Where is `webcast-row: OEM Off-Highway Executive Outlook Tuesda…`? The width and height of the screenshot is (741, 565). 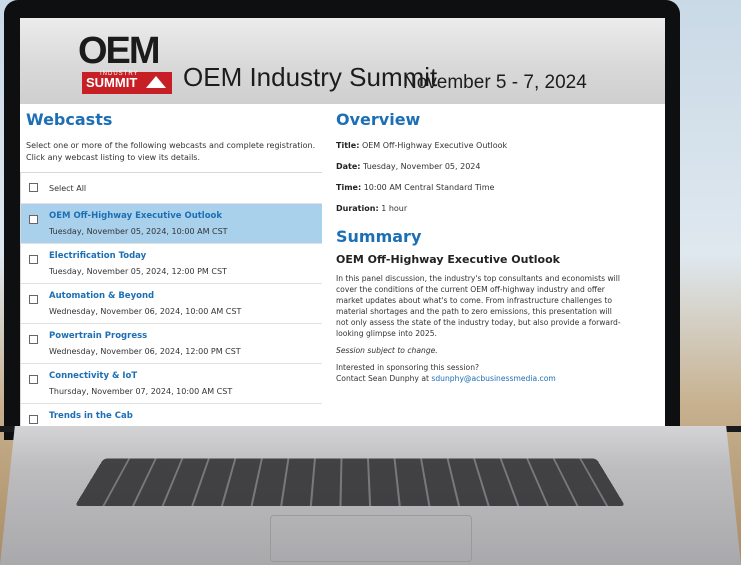
webcast-row: OEM Off-Highway Executive Outlook Tuesda… is located at coordinates (171, 224).